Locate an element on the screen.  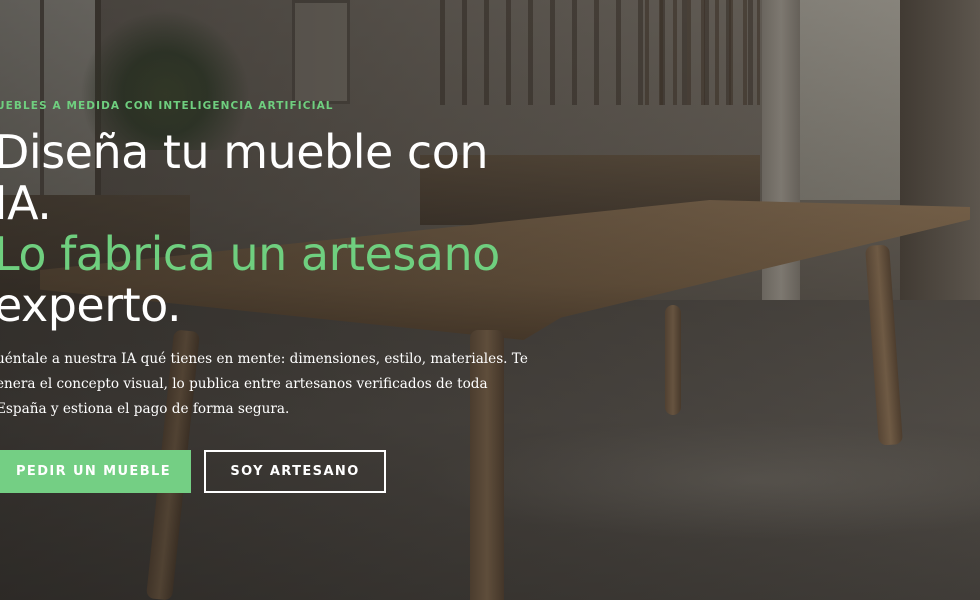
order-furniture-button: PEDIR UN MUEBLE is located at coordinates (95, 471).